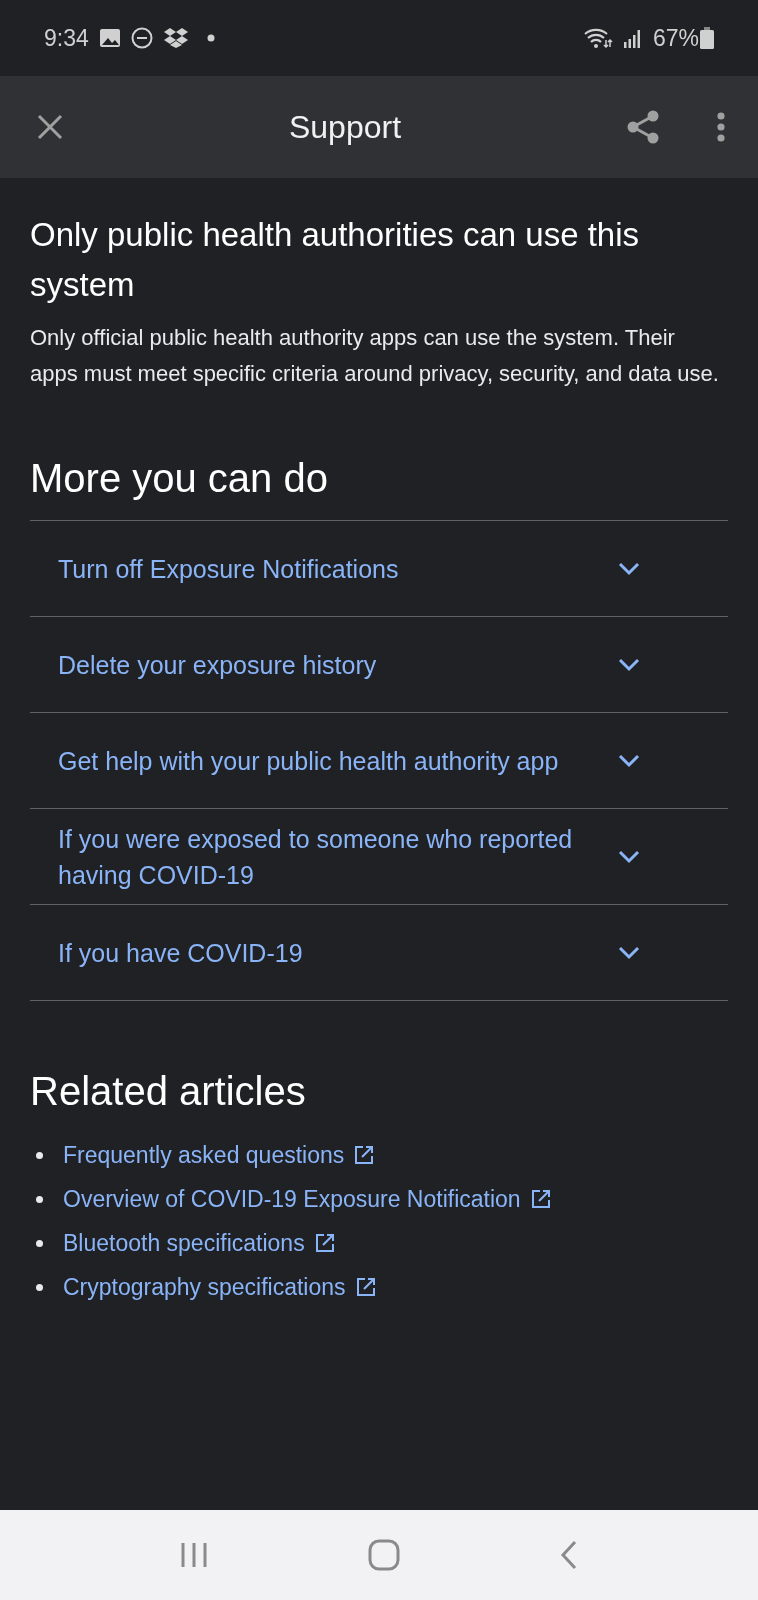 This screenshot has width=758, height=1600. I want to click on section-heading: Related articles, so click(168, 1091).